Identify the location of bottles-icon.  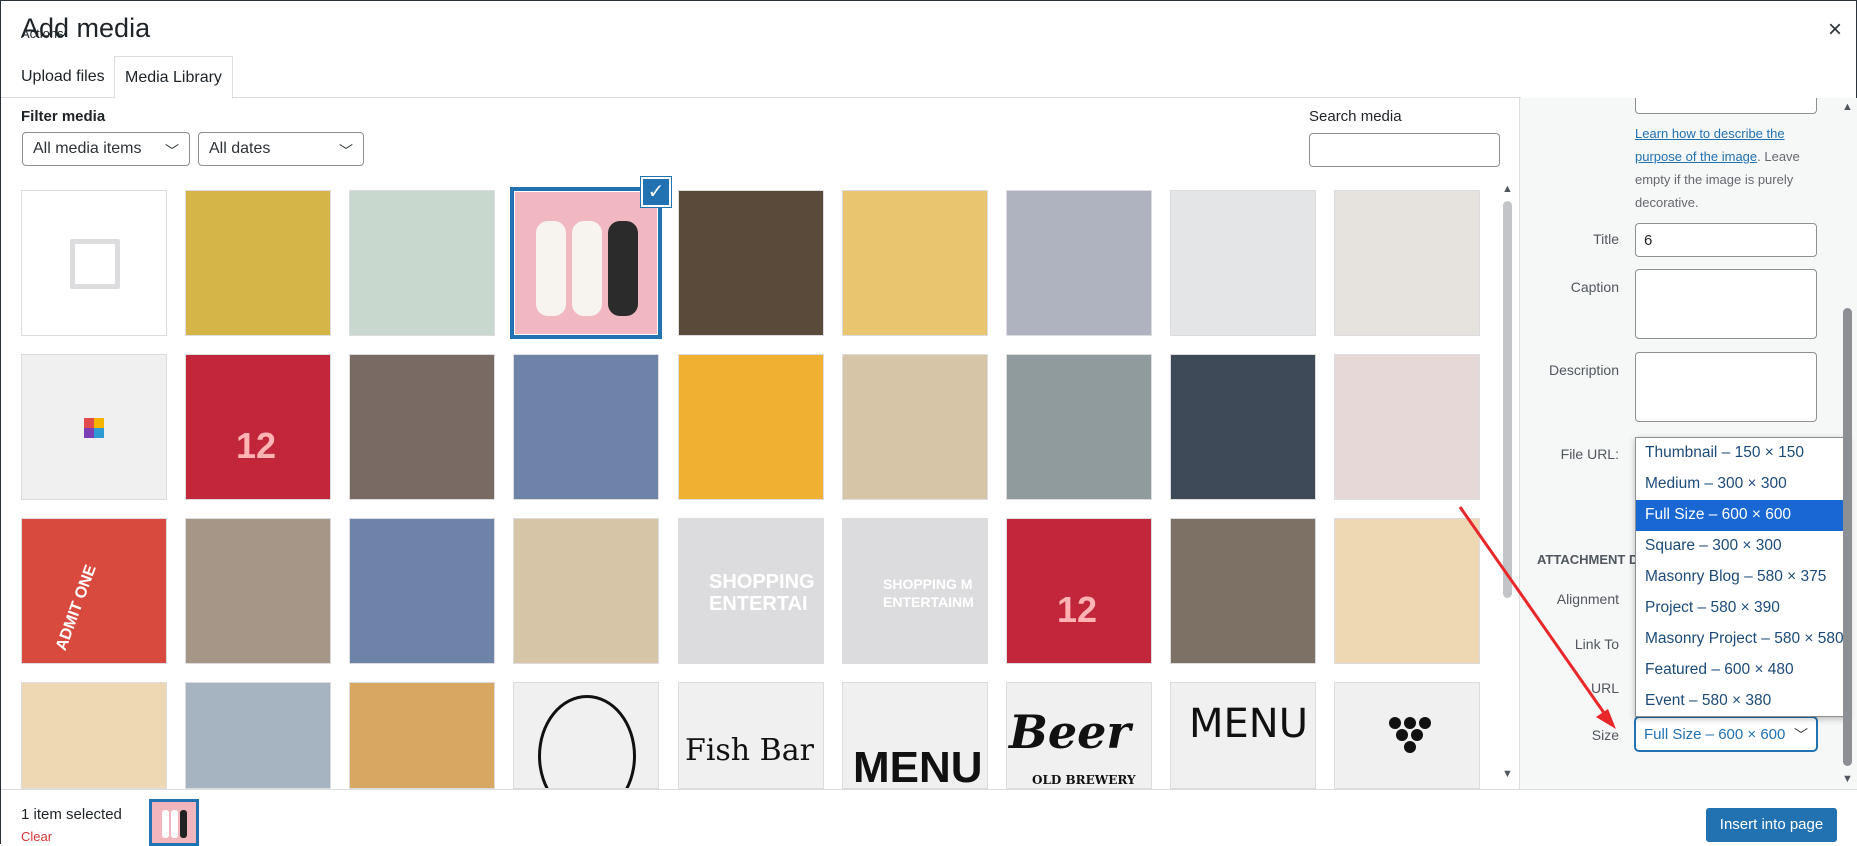
(174, 824).